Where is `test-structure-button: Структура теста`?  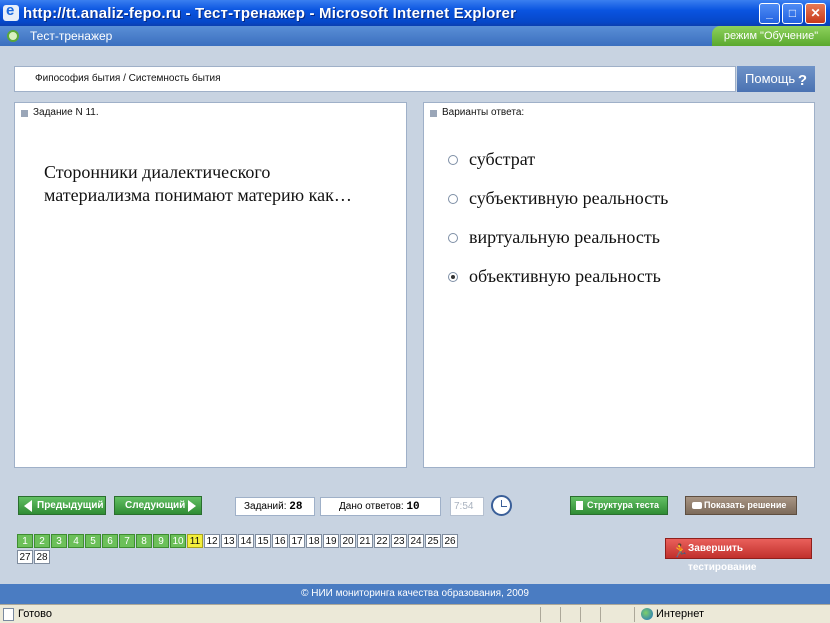
test-structure-button: Структура теста is located at coordinates (619, 505).